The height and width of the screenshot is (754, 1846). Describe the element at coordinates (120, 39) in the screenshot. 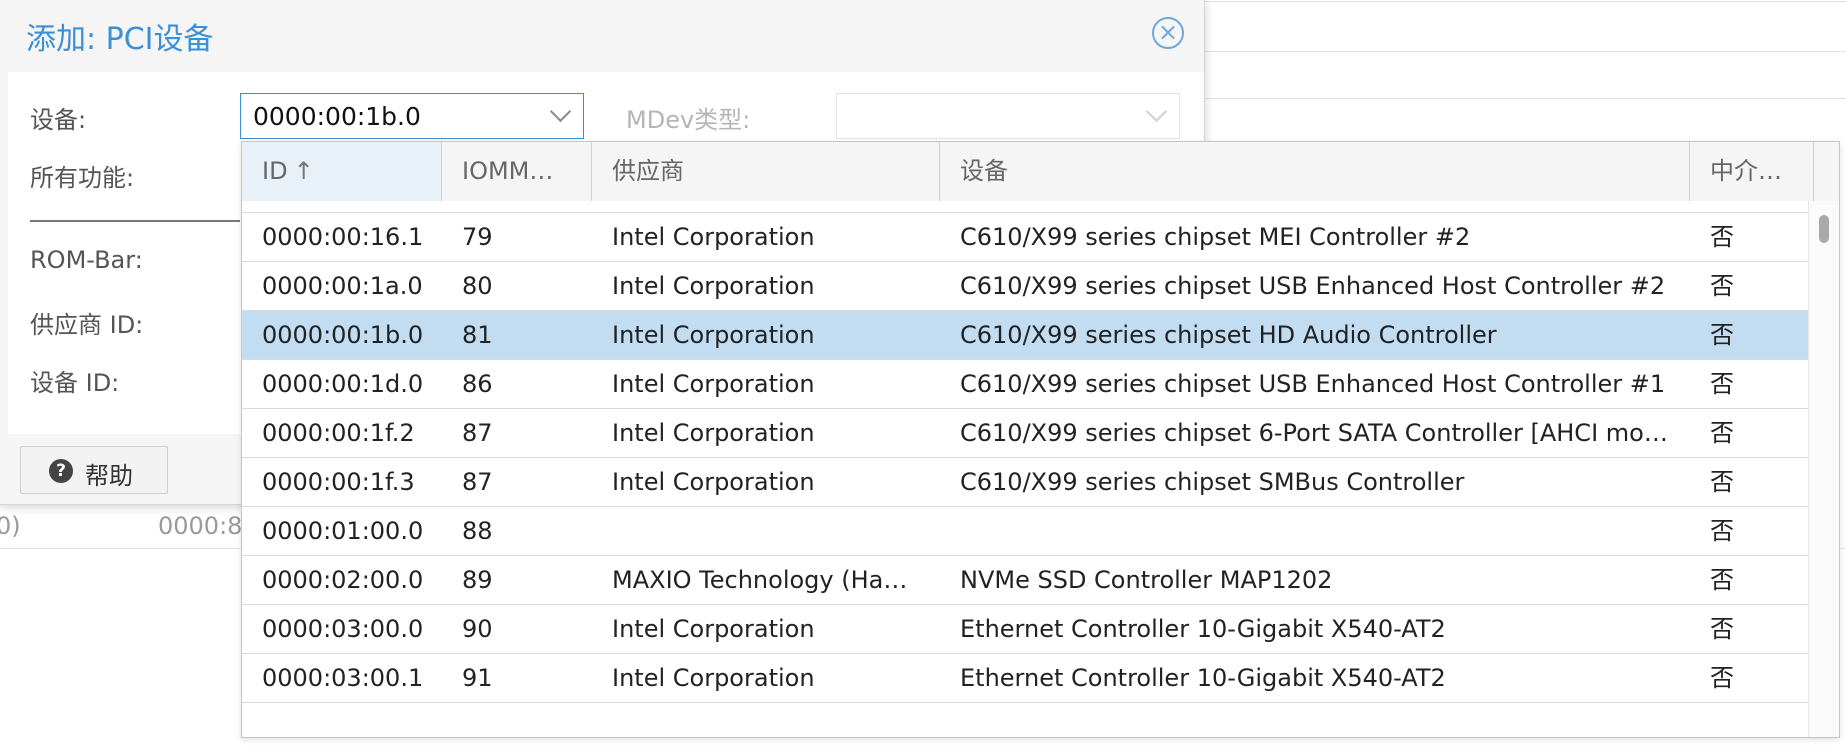

I see `dialog-title: 添加: PCI设备` at that location.